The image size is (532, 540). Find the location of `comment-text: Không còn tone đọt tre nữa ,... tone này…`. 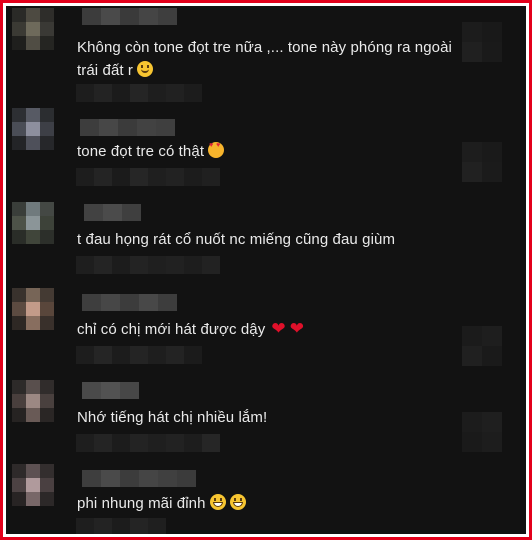

comment-text: Không còn tone đọt tre nữa ,... tone này… is located at coordinates (264, 59).